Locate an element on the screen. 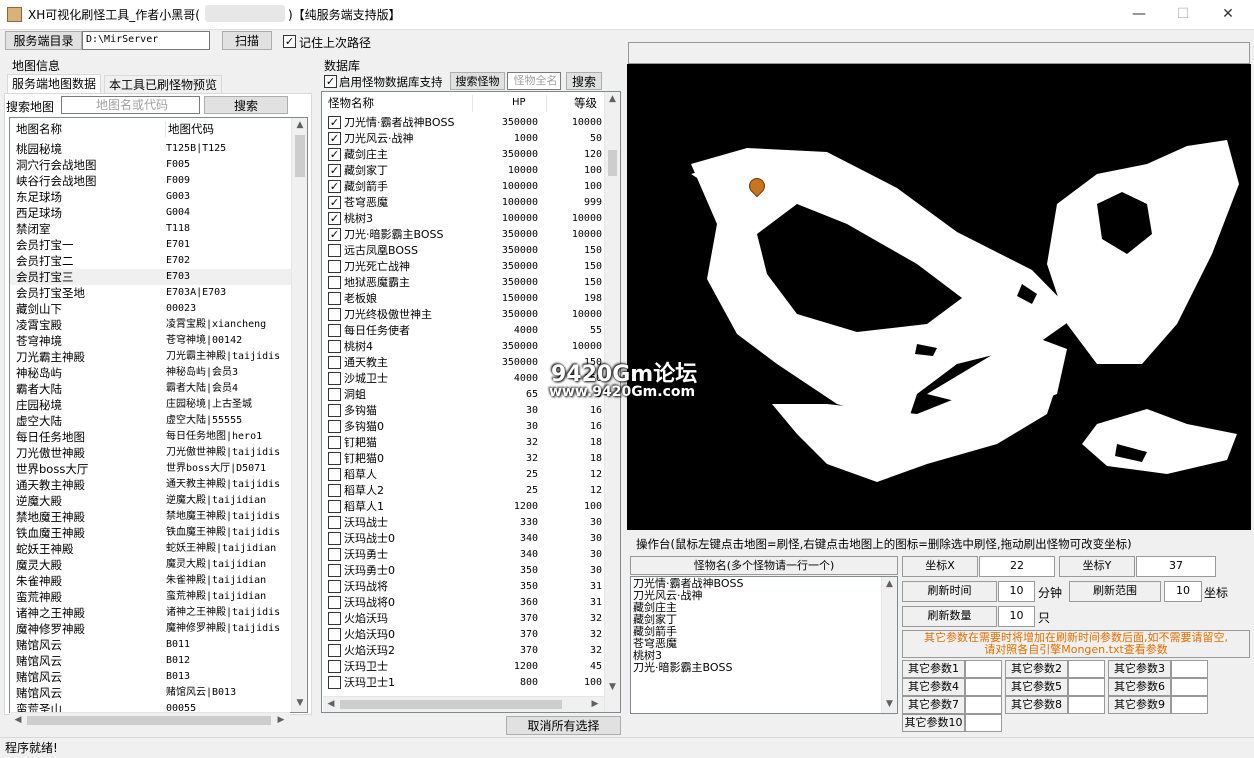 The image size is (1254, 758). search-monster-db-button: 搜索 is located at coordinates (584, 81).